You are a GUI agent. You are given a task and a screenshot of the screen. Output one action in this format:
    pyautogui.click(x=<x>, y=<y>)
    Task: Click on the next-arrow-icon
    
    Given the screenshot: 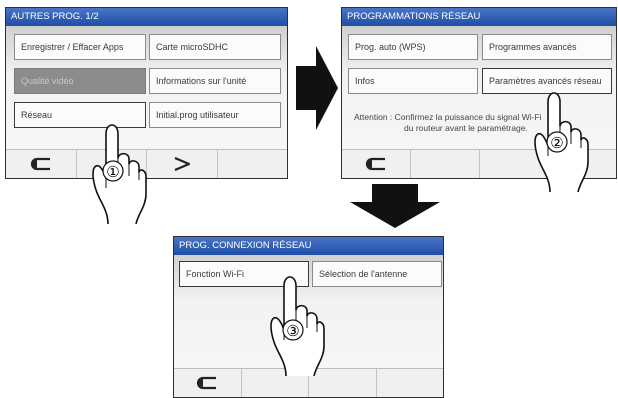 What is the action you would take?
    pyautogui.click(x=182, y=164)
    